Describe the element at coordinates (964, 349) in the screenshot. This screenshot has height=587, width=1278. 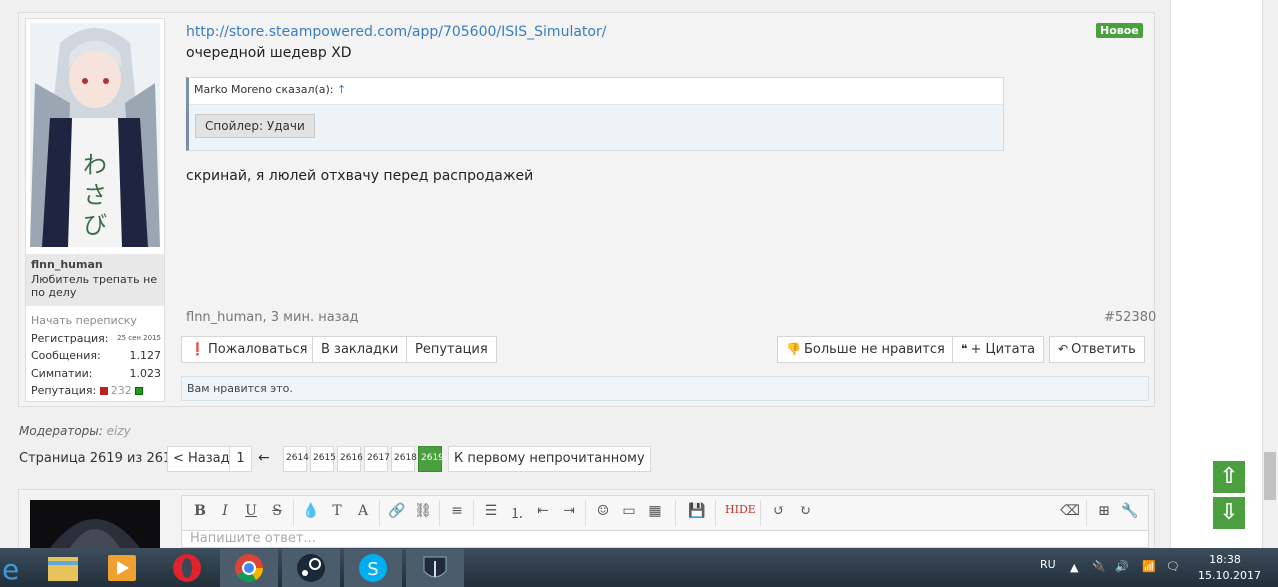
I see `quote-icon: ❝` at that location.